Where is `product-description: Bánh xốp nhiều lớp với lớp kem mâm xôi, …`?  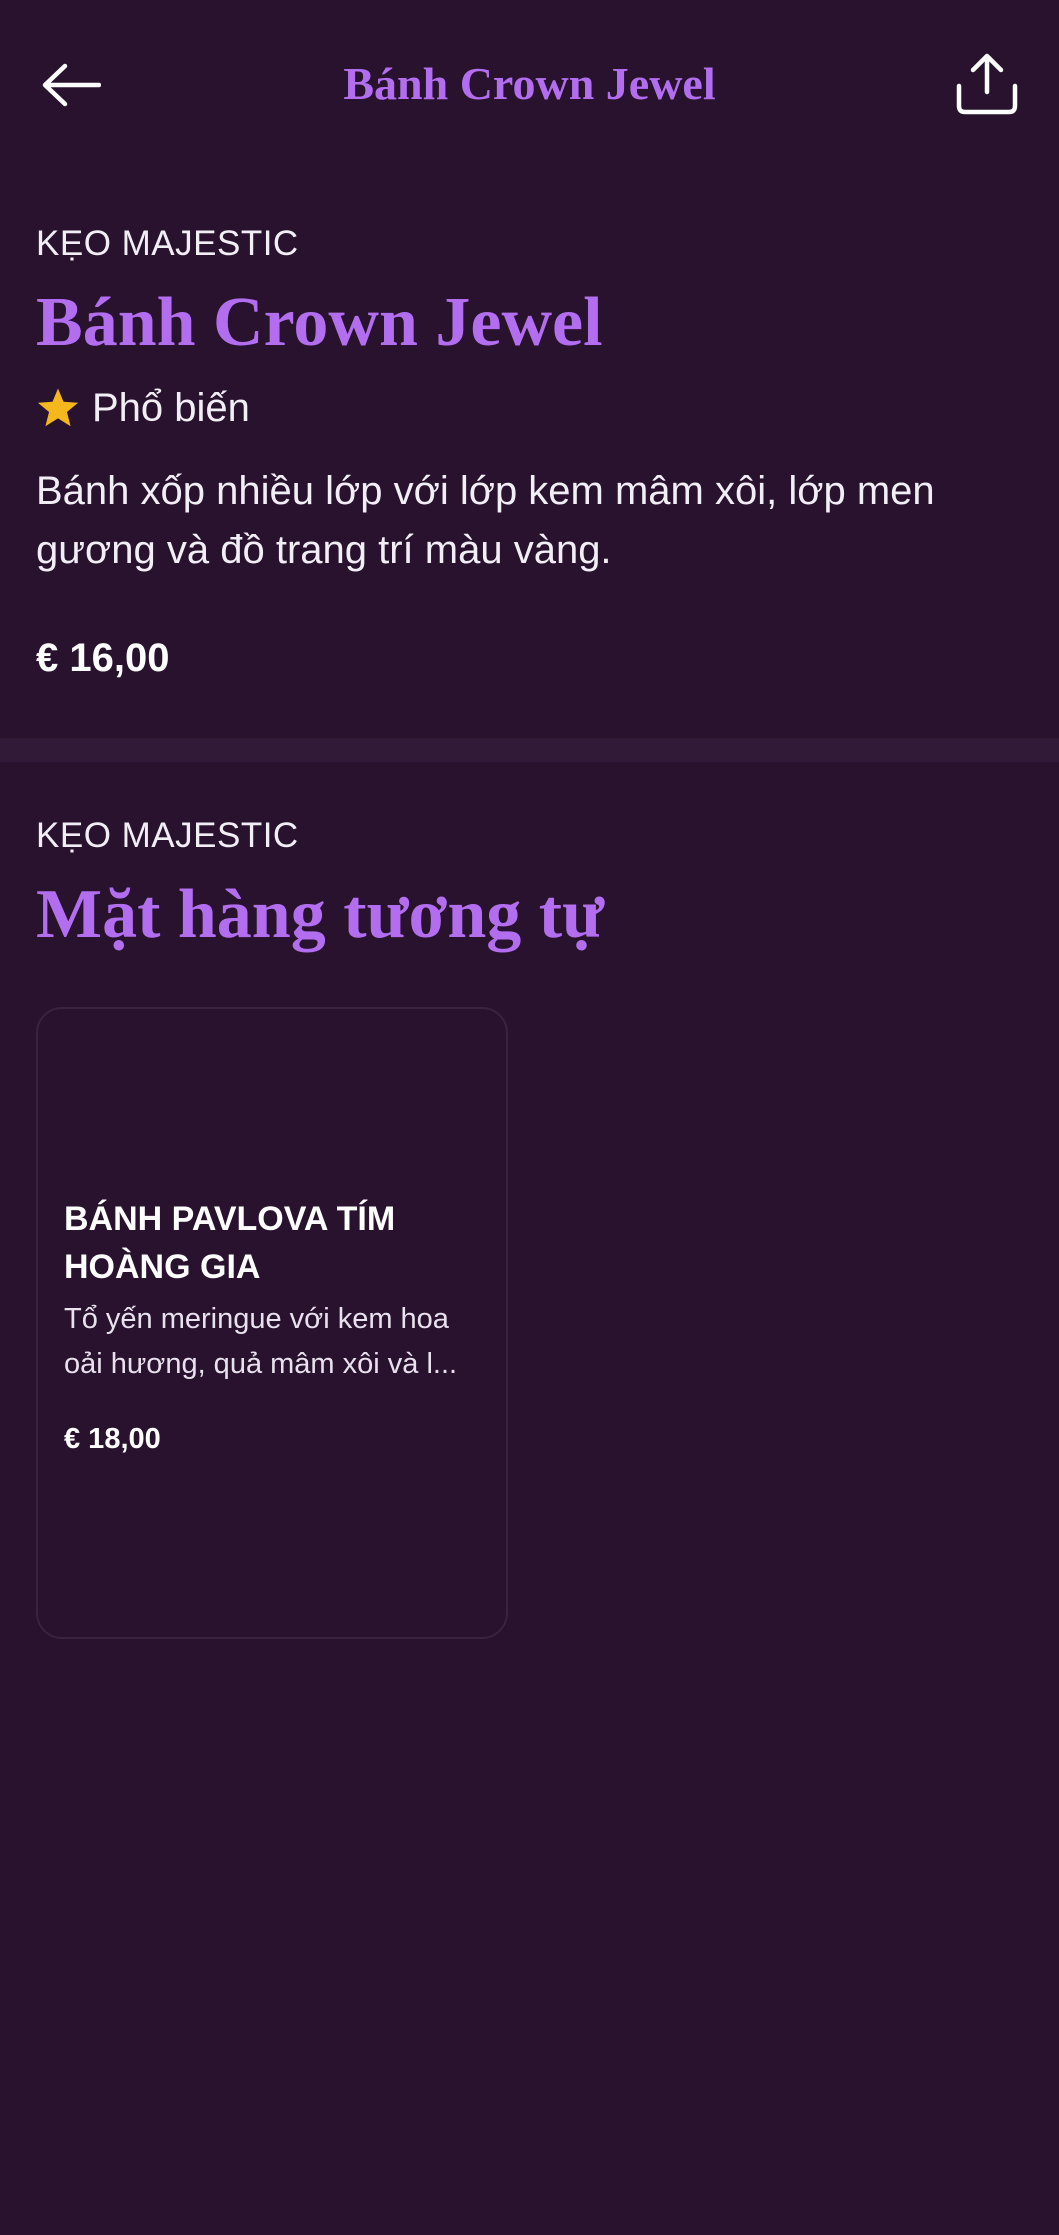
product-description: Bánh xốp nhiều lớp với lớp kem mâm xôi, … is located at coordinates (485, 520).